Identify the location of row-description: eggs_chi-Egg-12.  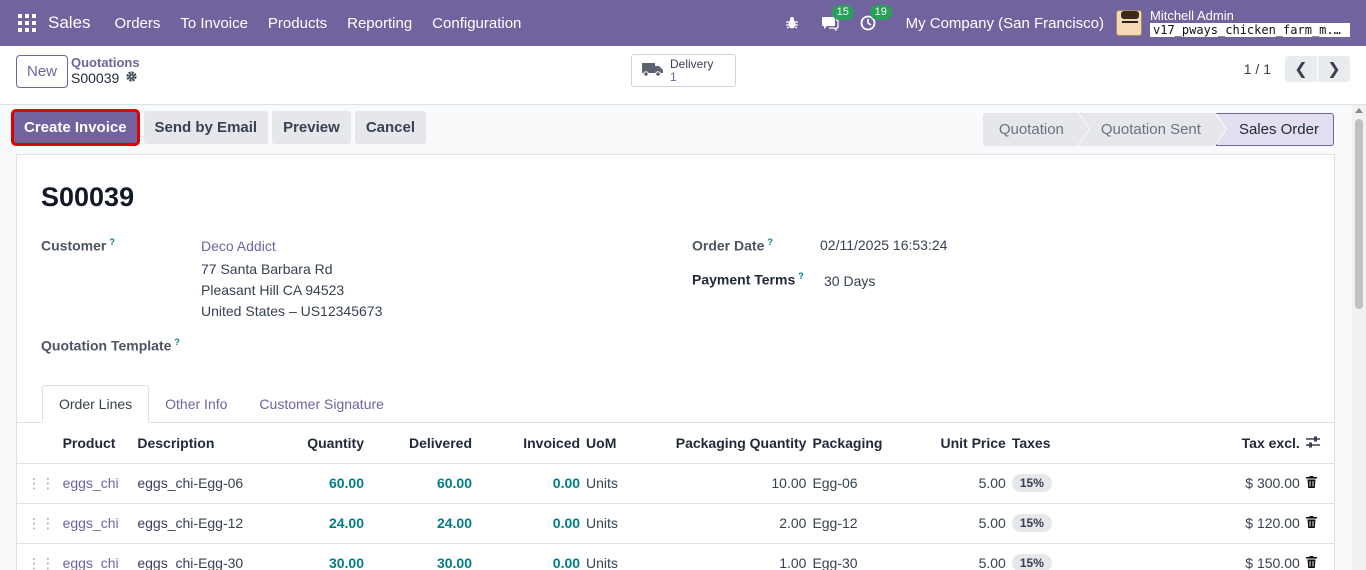
(202, 523).